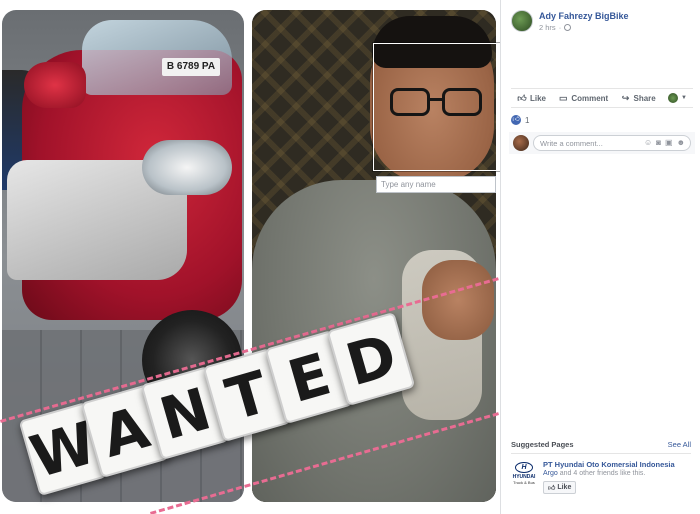  What do you see at coordinates (522, 21) in the screenshot?
I see `author-avatar` at bounding box center [522, 21].